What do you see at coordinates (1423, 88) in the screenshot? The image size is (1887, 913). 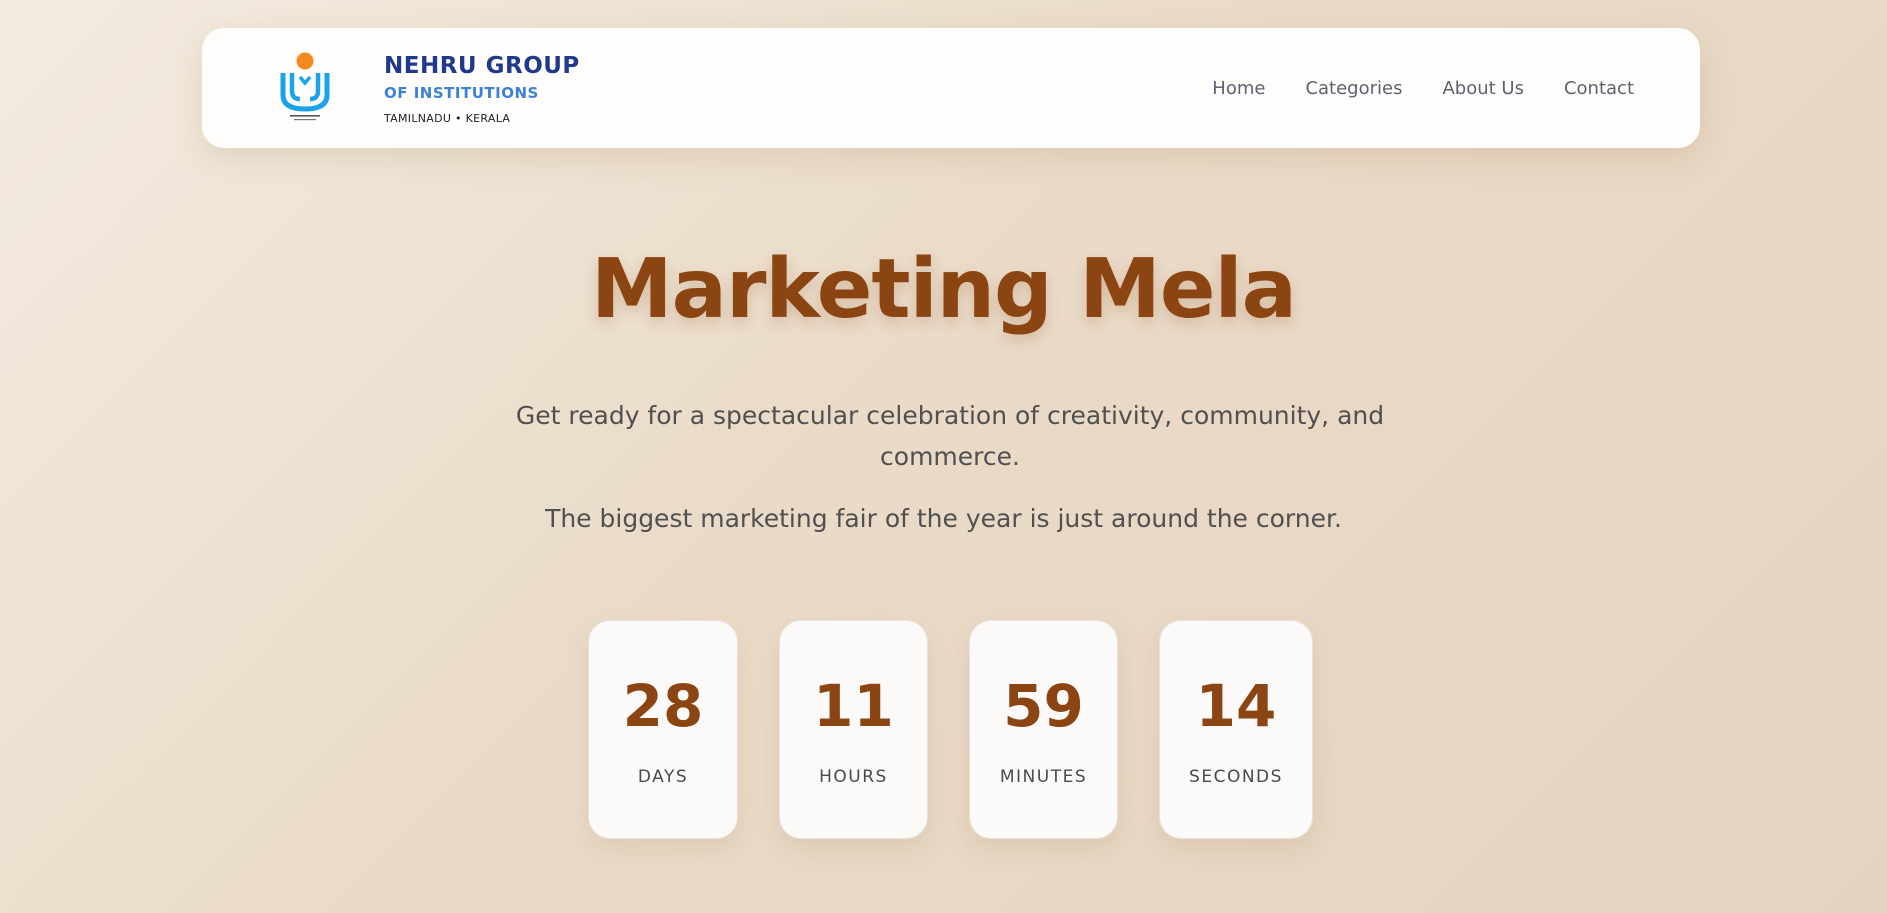 I see `main-nav: Home Categories About Us Contact` at bounding box center [1423, 88].